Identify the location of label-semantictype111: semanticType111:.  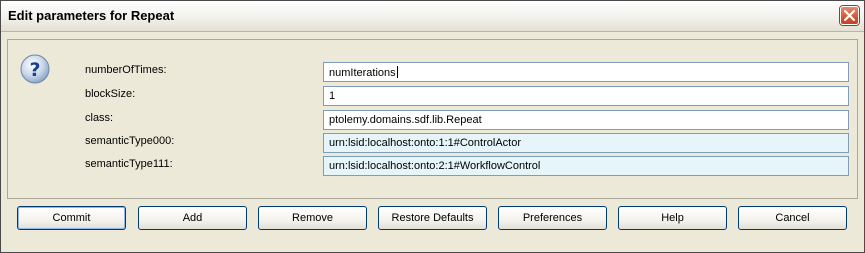
(129, 164).